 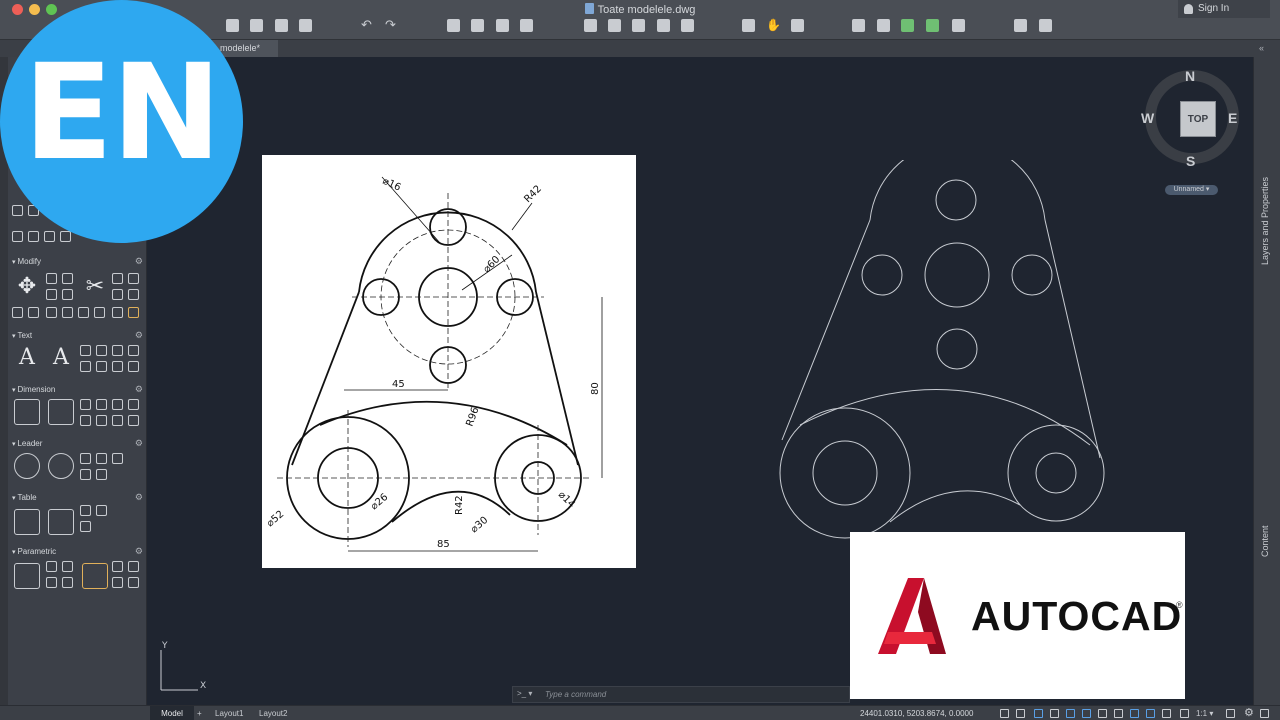 I want to click on settings-gear-icon: ⚙, so click(x=1249, y=713).